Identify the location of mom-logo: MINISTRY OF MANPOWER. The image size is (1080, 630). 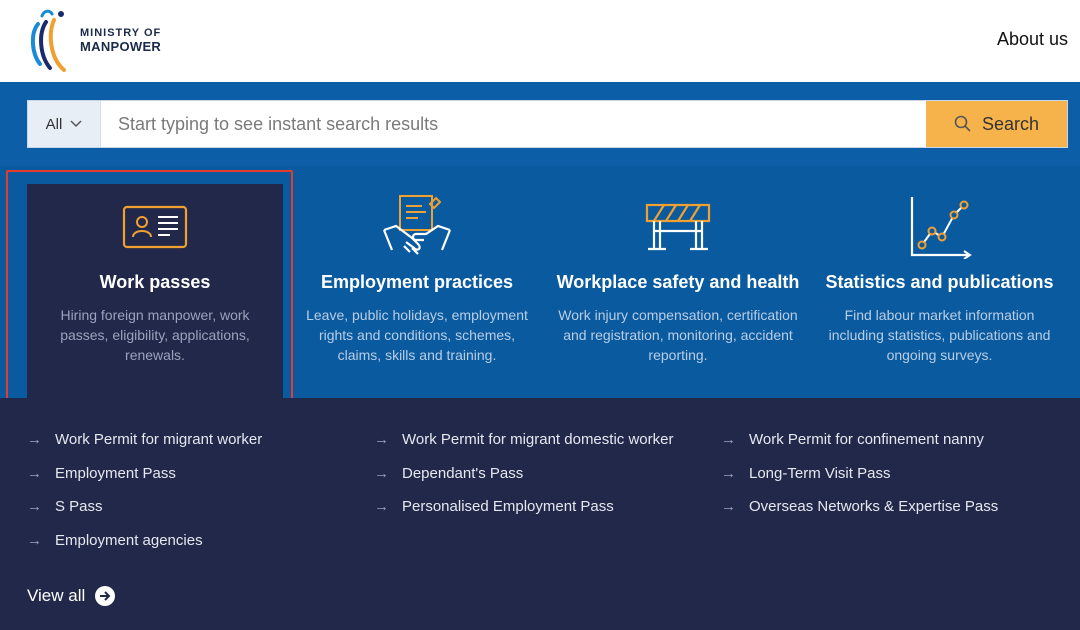
(92, 40).